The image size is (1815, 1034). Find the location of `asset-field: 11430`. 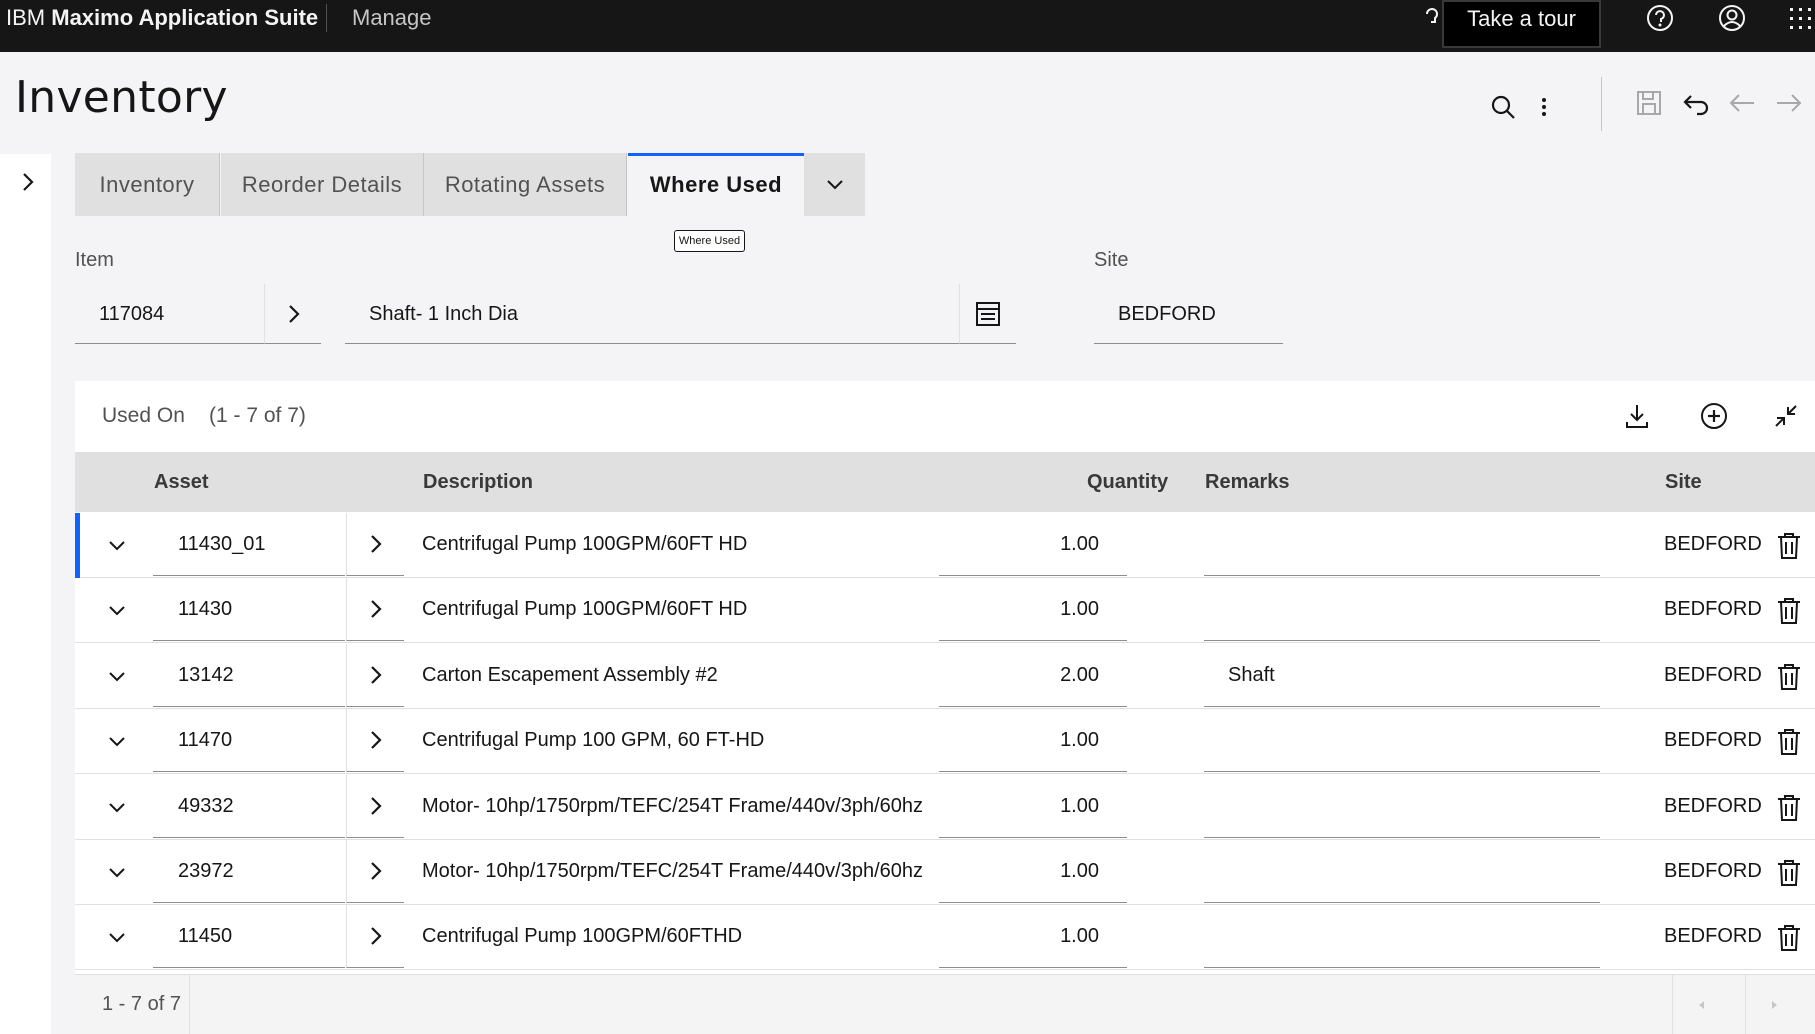

asset-field: 11430 is located at coordinates (249, 609).